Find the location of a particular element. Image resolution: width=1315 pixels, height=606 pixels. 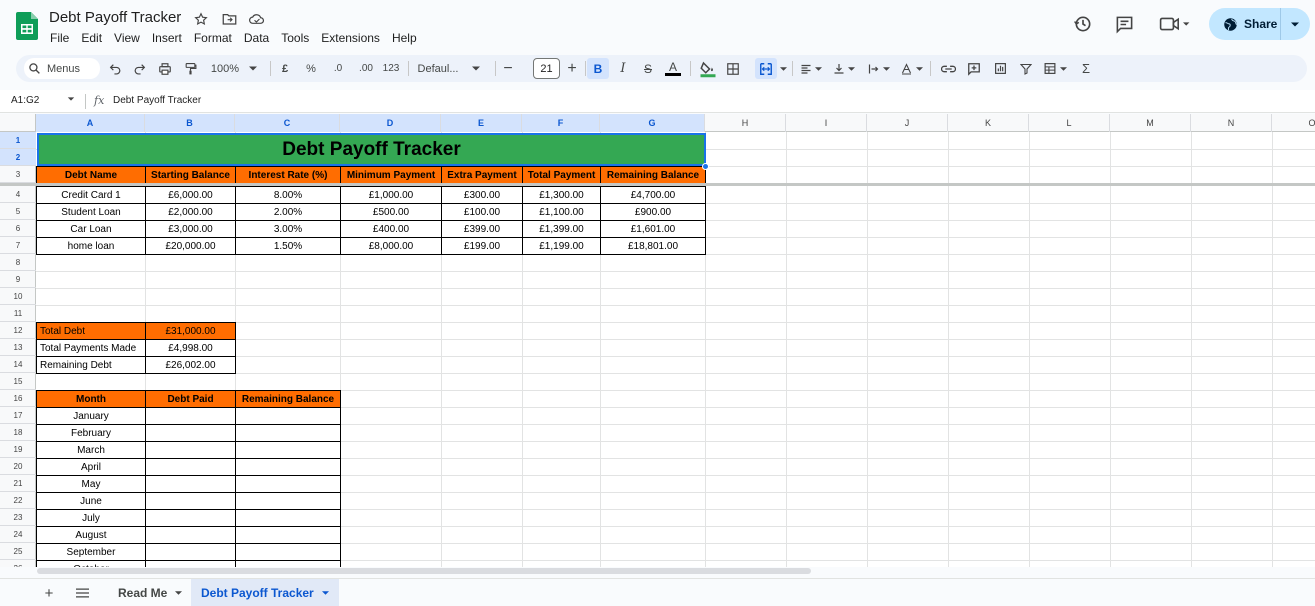

debt-table-cell: £1,100.00 is located at coordinates (561, 212).